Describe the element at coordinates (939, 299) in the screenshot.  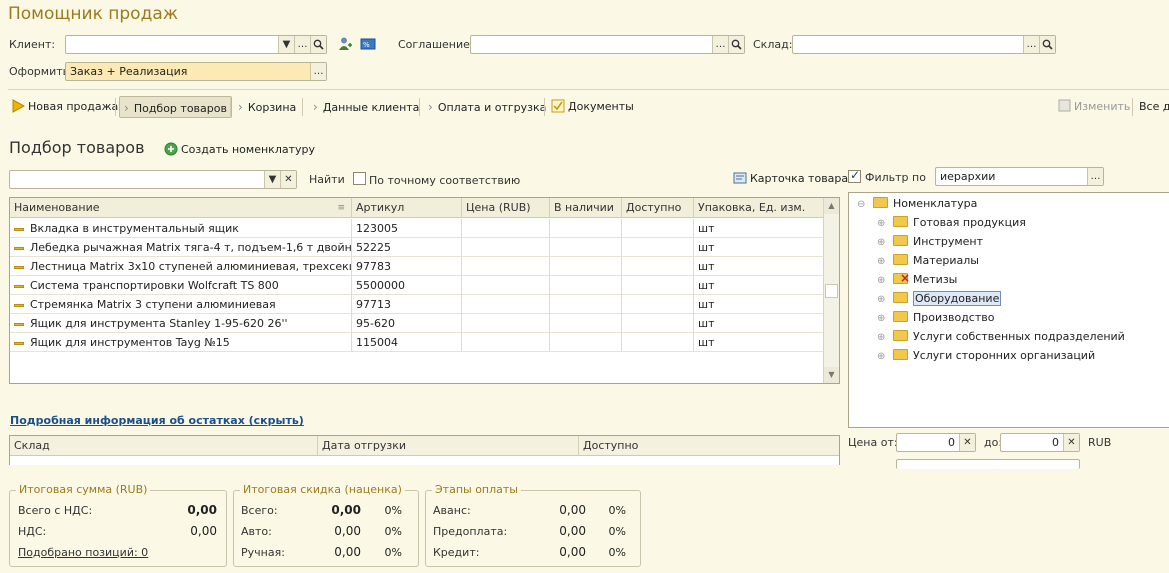
I see `tree-item: ⊕ Оборудование` at that location.